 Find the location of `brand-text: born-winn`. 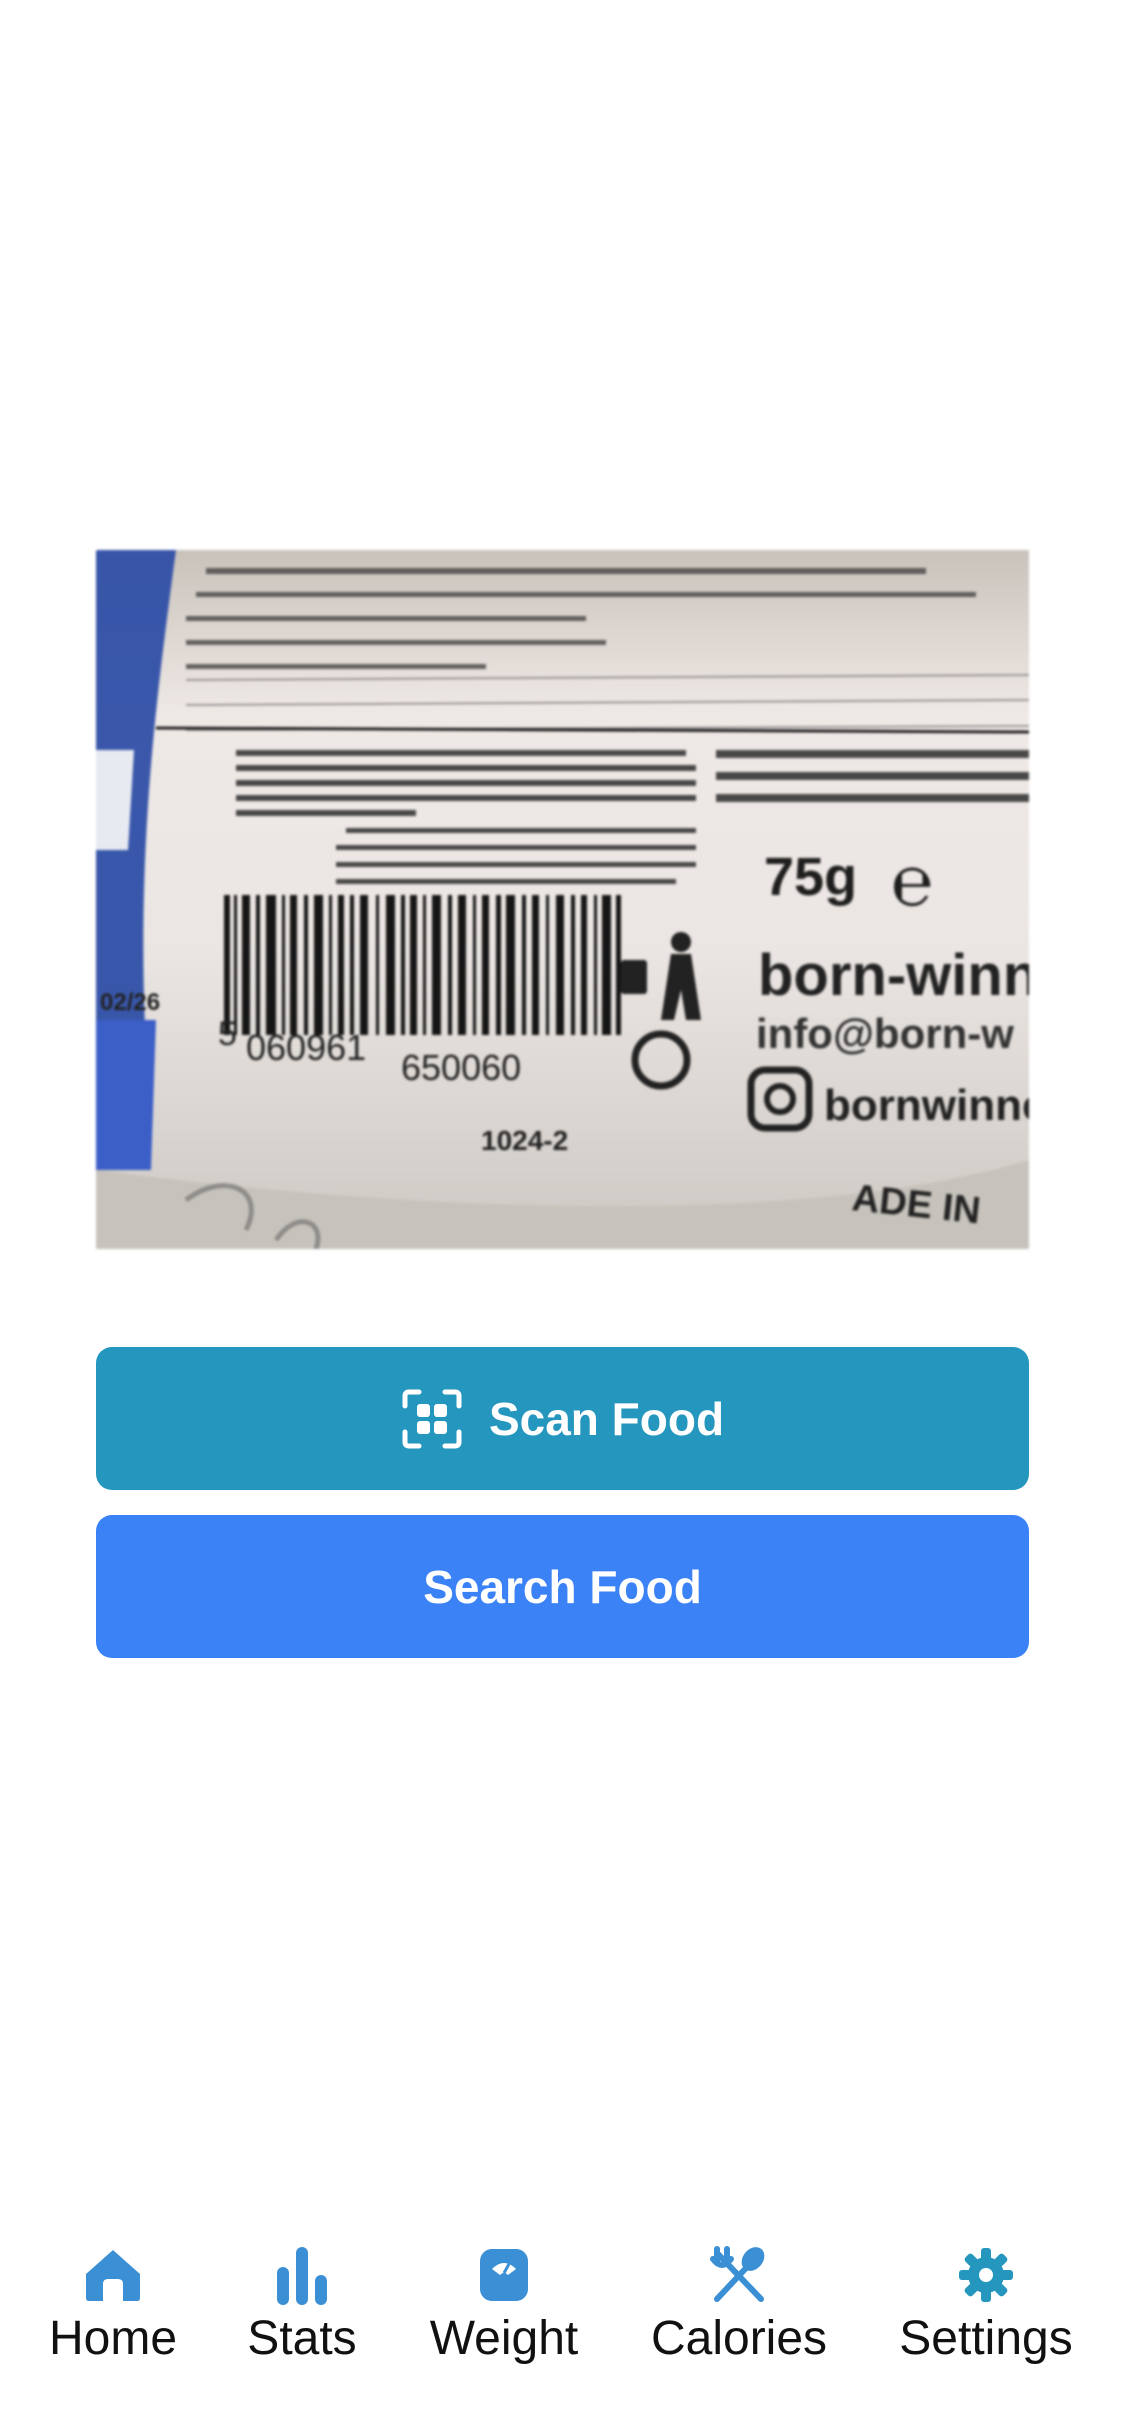

brand-text: born-winn is located at coordinates (893, 975).